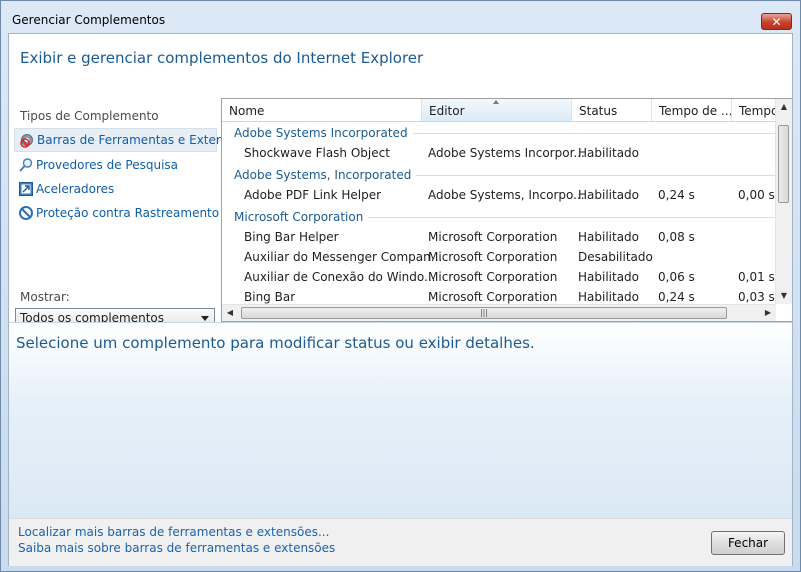  I want to click on group-header: Microsoft Corporation, so click(502, 216).